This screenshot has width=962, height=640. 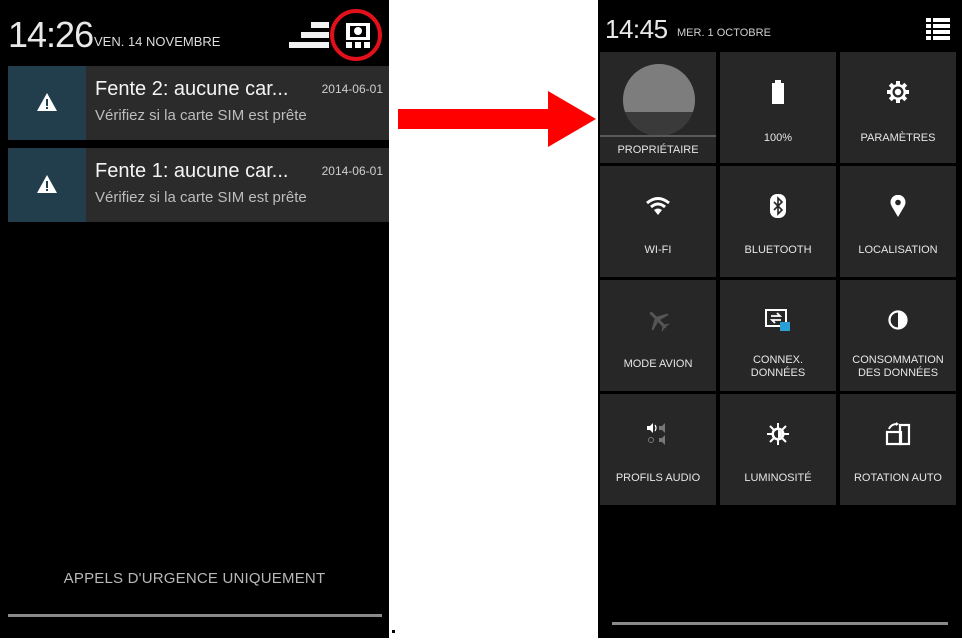 I want to click on tile-label: 100%, so click(x=778, y=138).